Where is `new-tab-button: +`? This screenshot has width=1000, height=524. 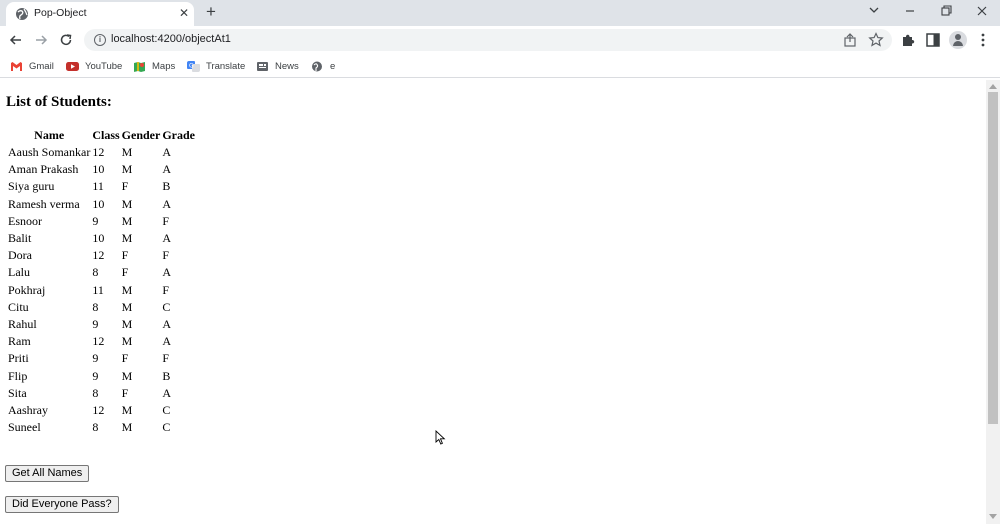
new-tab-button: + is located at coordinates (211, 12).